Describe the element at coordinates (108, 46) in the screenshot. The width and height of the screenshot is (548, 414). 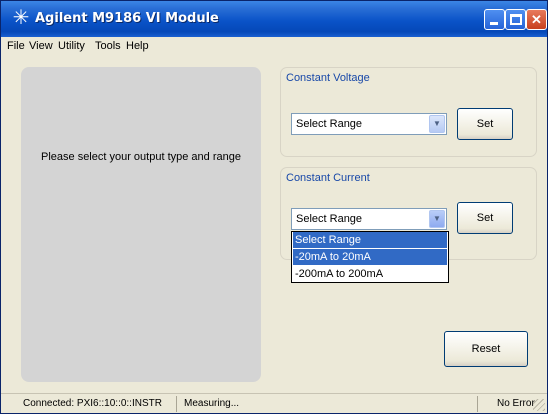
I see `menu-tools: Tools` at that location.